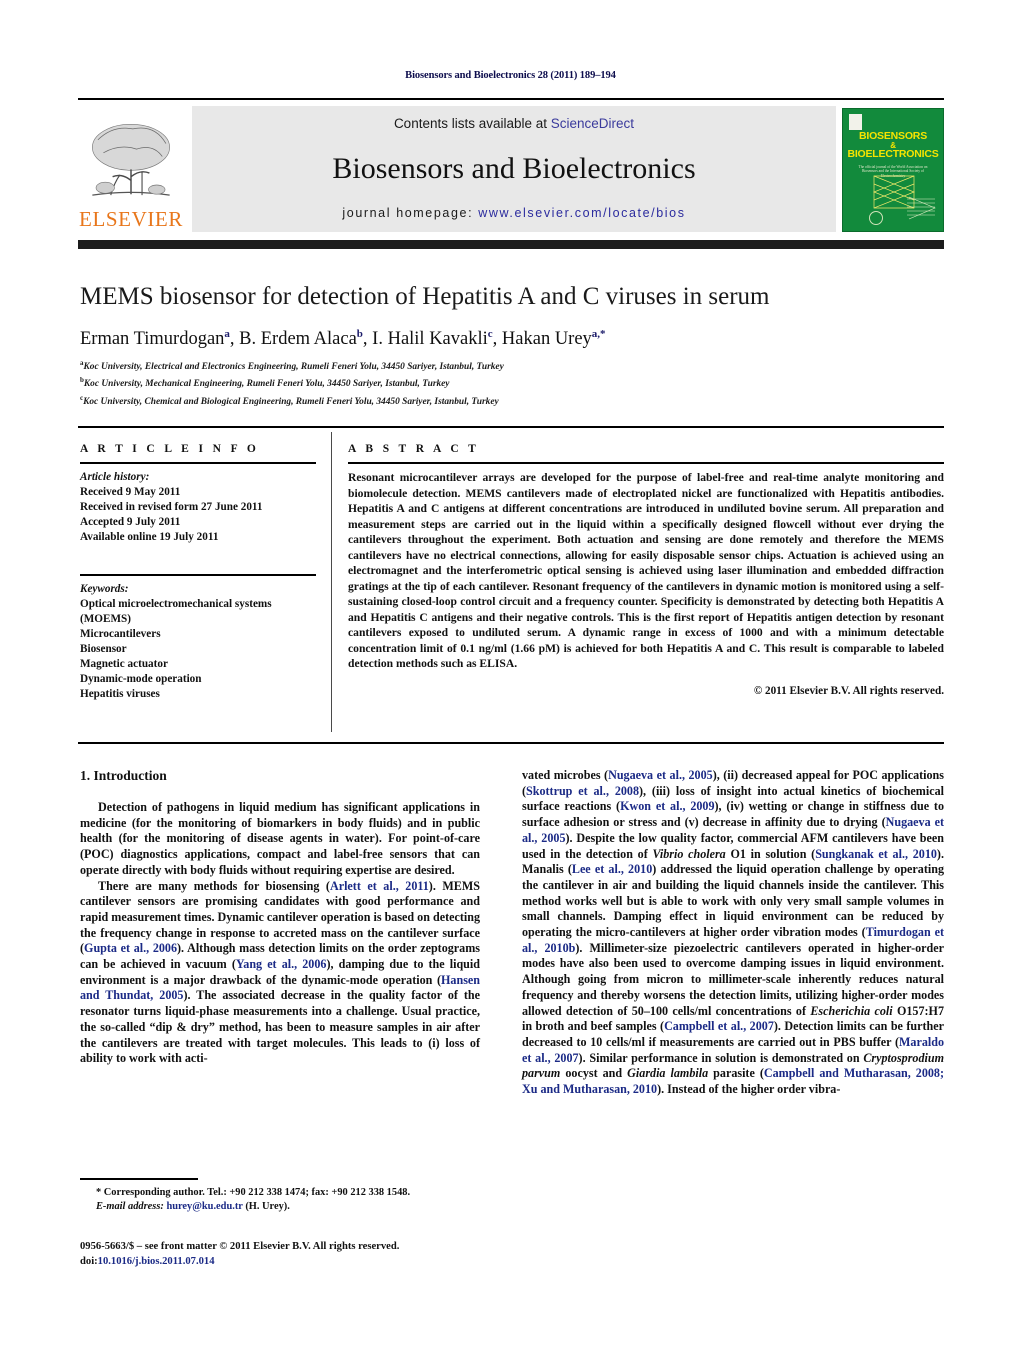 This screenshot has width=1021, height=1351. I want to click on journal-title: Biosensors and Bioelectronics, so click(514, 168).